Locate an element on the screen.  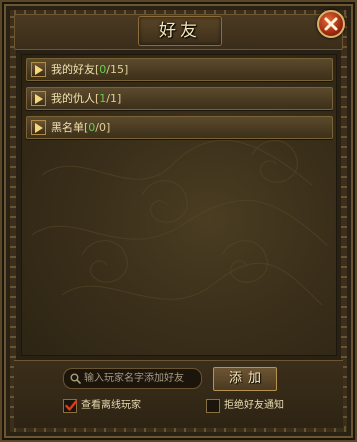
show-offline-checkbox is located at coordinates (70, 406).